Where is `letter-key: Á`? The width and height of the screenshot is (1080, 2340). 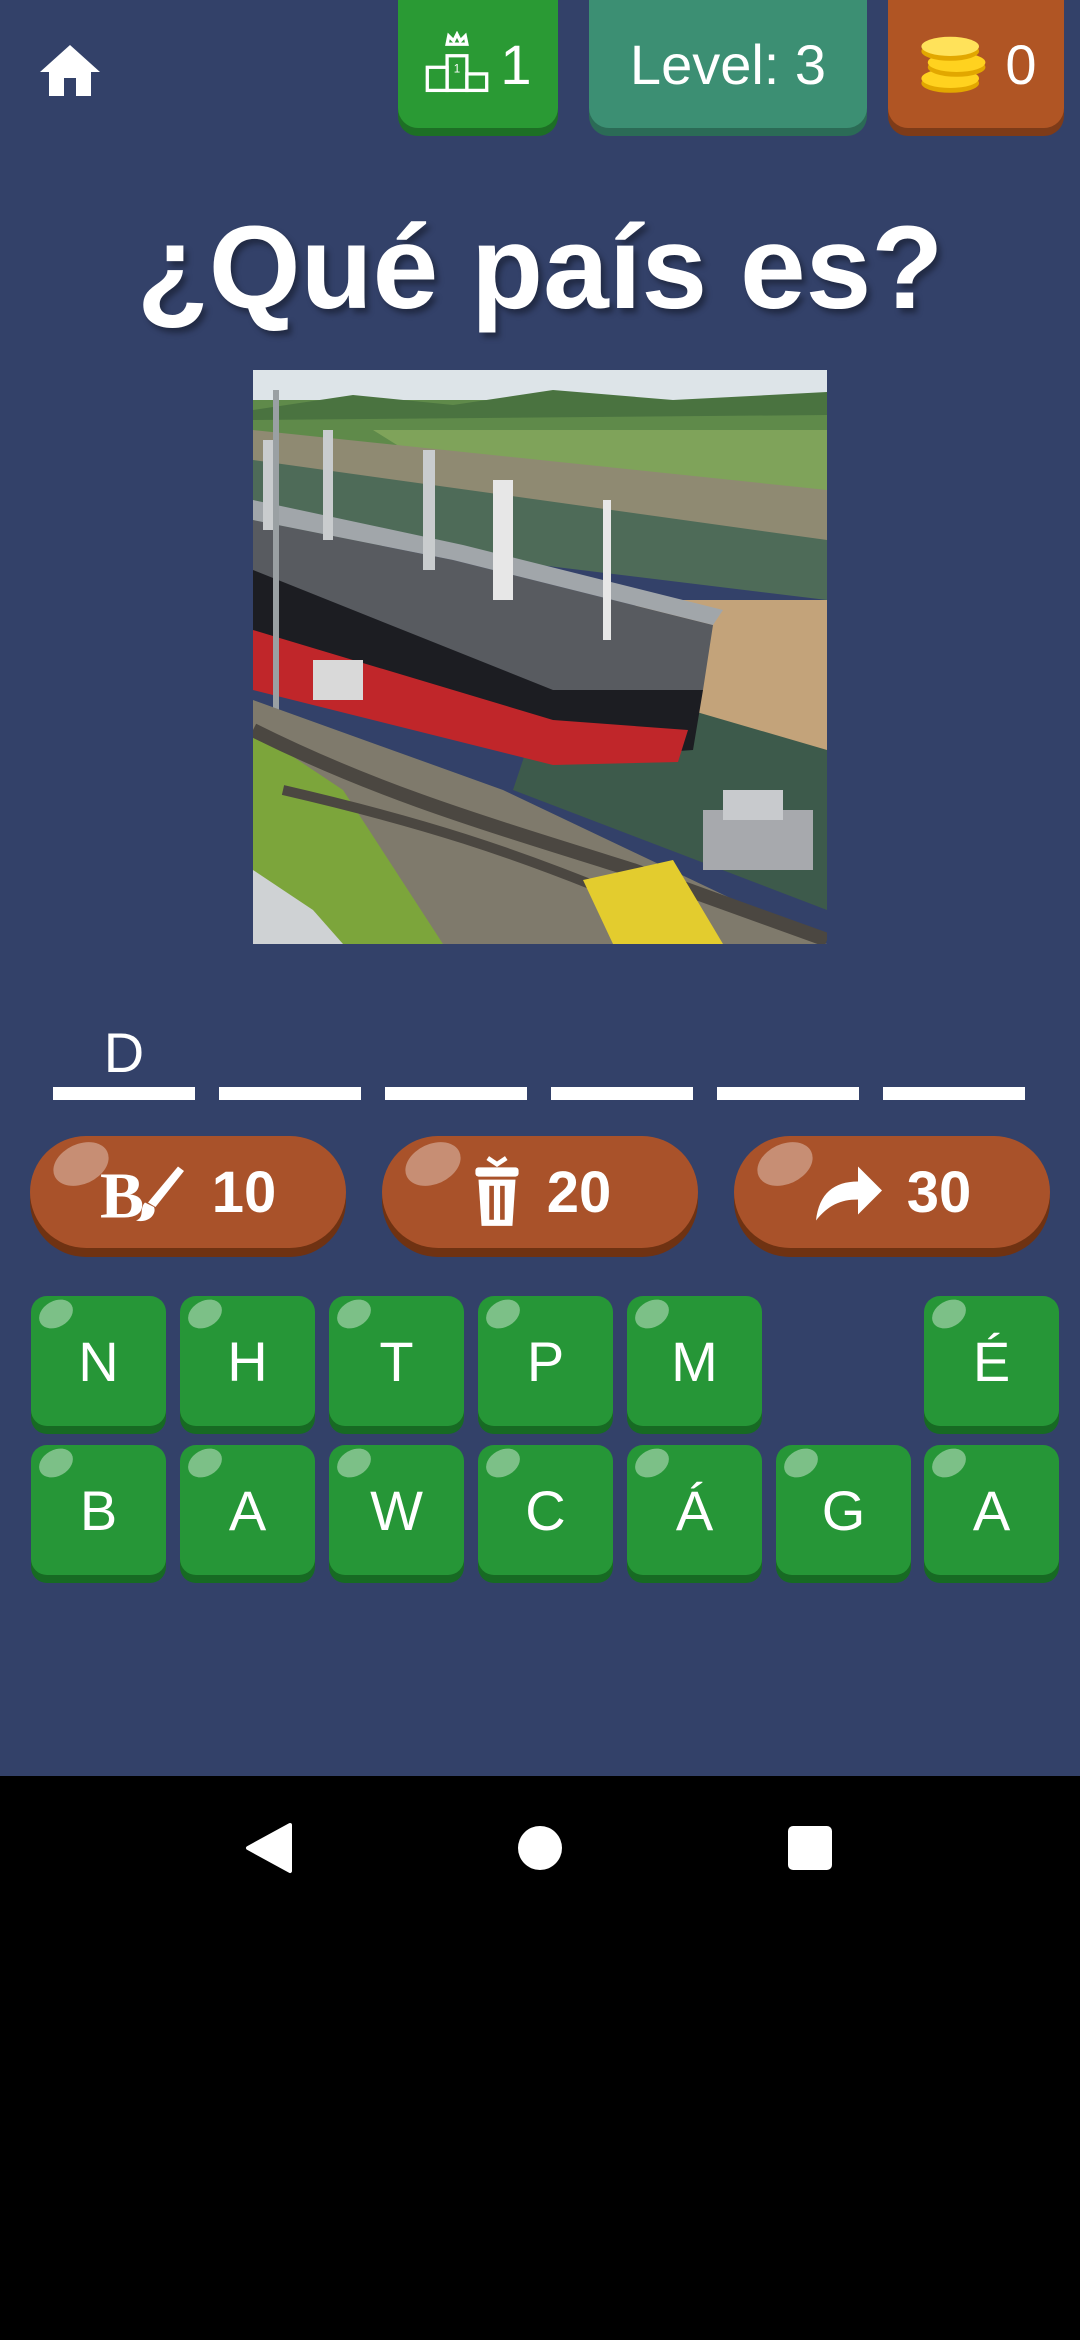
letter-key: Á is located at coordinates (694, 1510).